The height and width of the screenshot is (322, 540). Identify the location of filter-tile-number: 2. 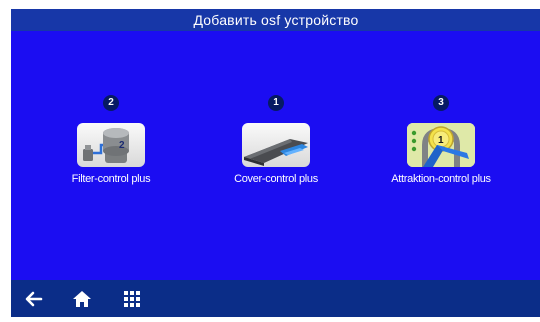
(122, 145).